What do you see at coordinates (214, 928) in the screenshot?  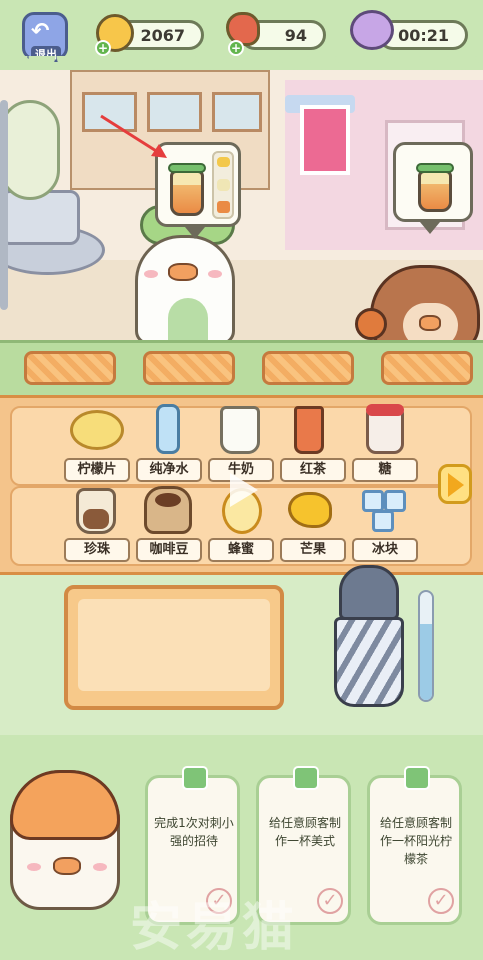 I see `watermark-text: 安易猫` at bounding box center [214, 928].